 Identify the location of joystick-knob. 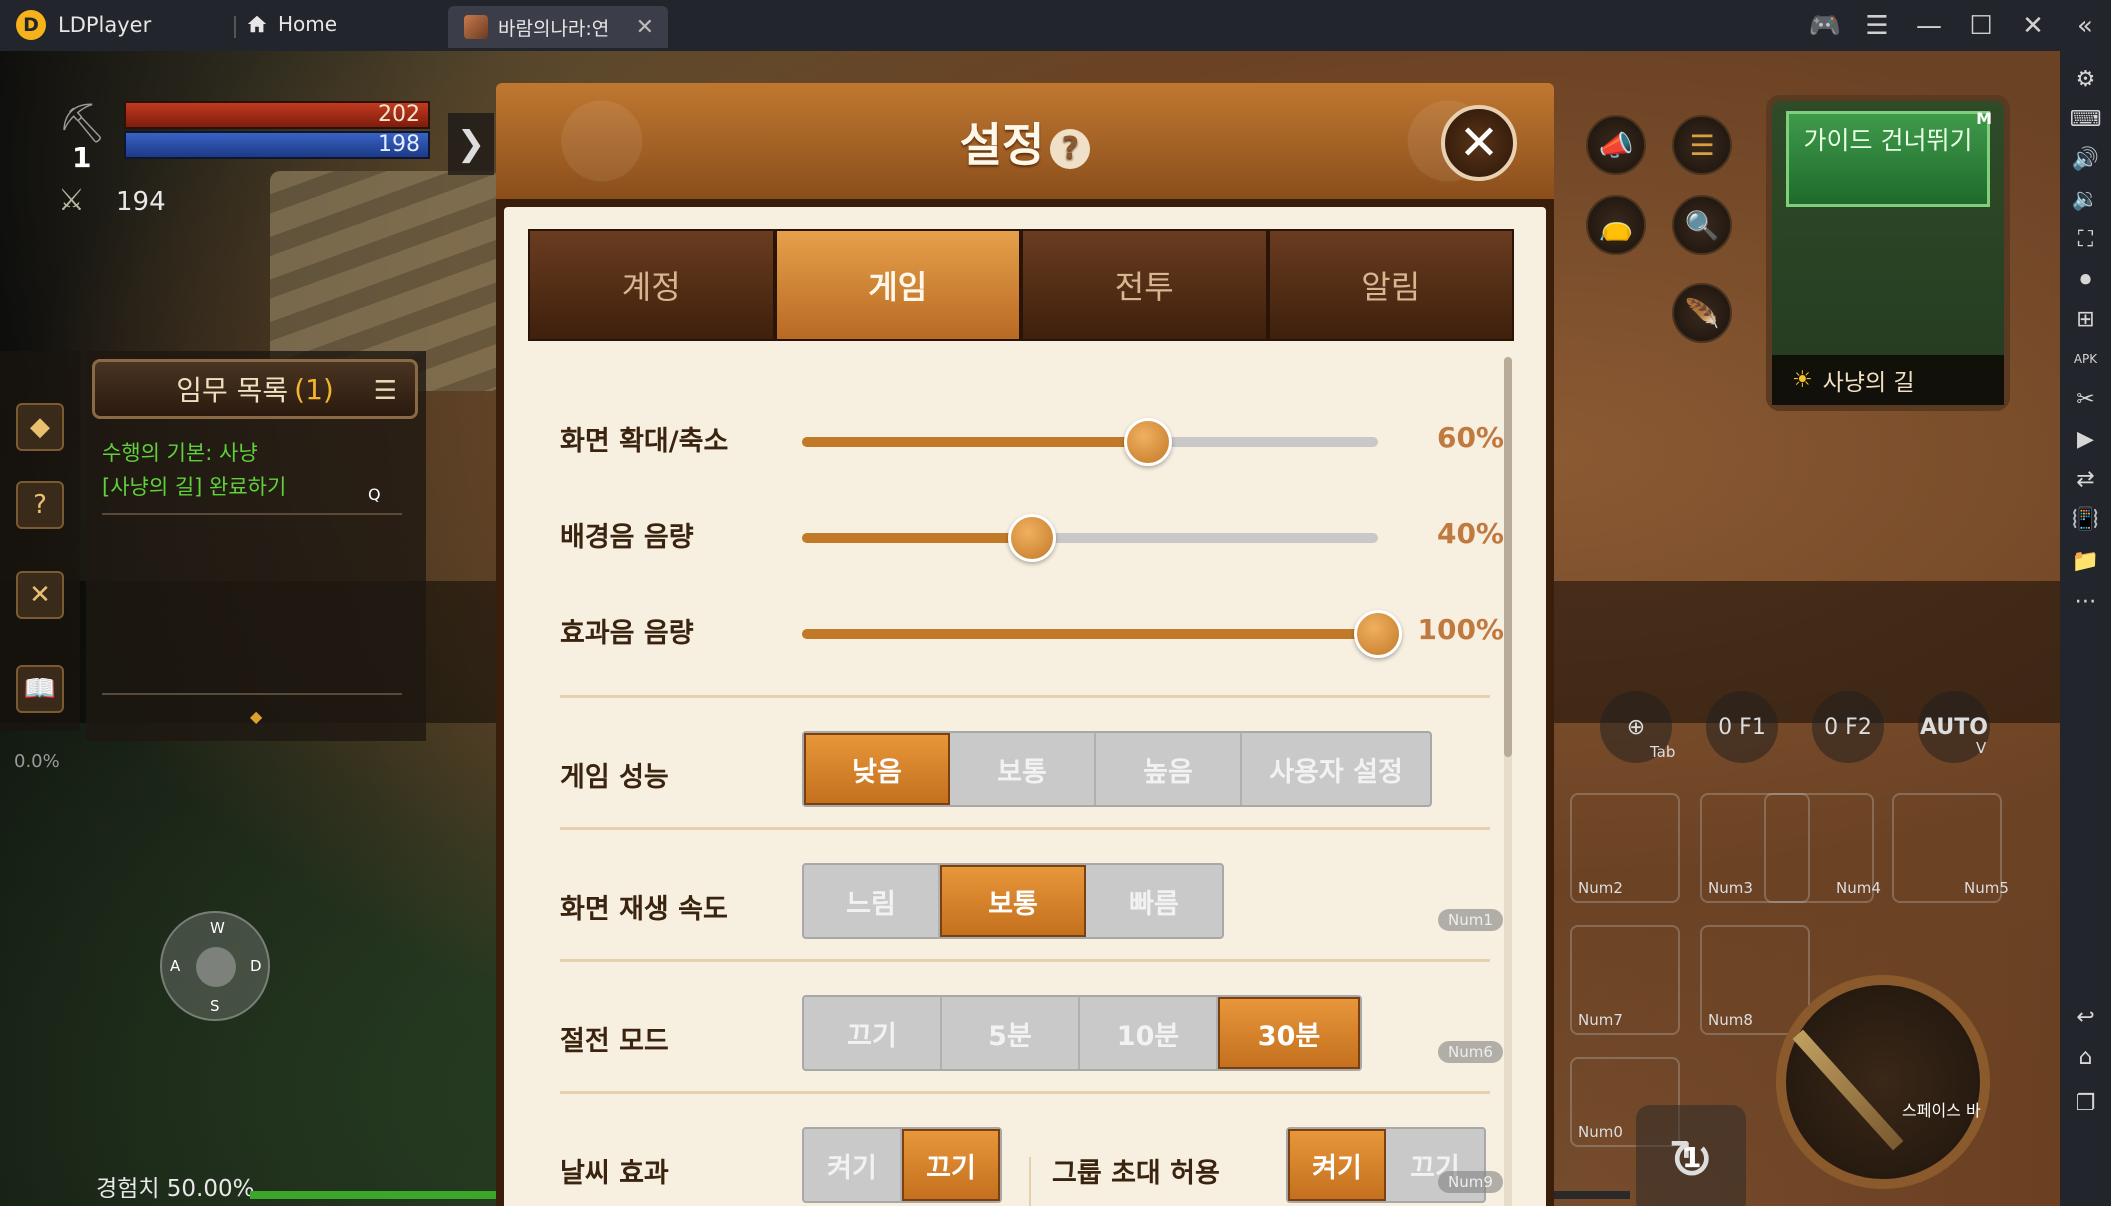
(216, 967).